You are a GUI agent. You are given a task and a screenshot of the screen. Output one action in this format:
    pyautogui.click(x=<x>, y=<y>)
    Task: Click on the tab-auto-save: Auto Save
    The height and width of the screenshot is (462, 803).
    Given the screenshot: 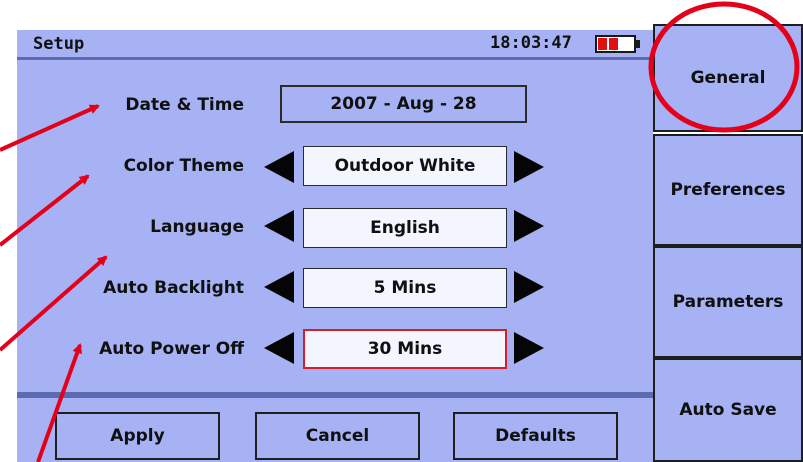 What is the action you would take?
    pyautogui.click(x=728, y=410)
    